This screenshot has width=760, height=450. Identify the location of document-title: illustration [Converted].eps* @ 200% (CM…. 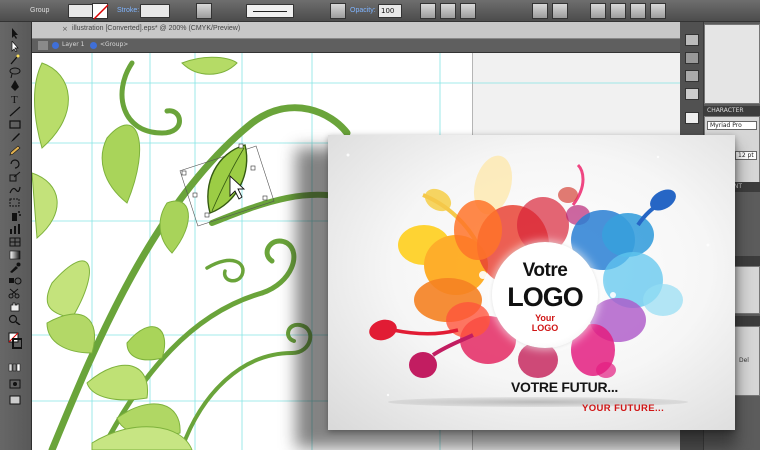
(156, 28).